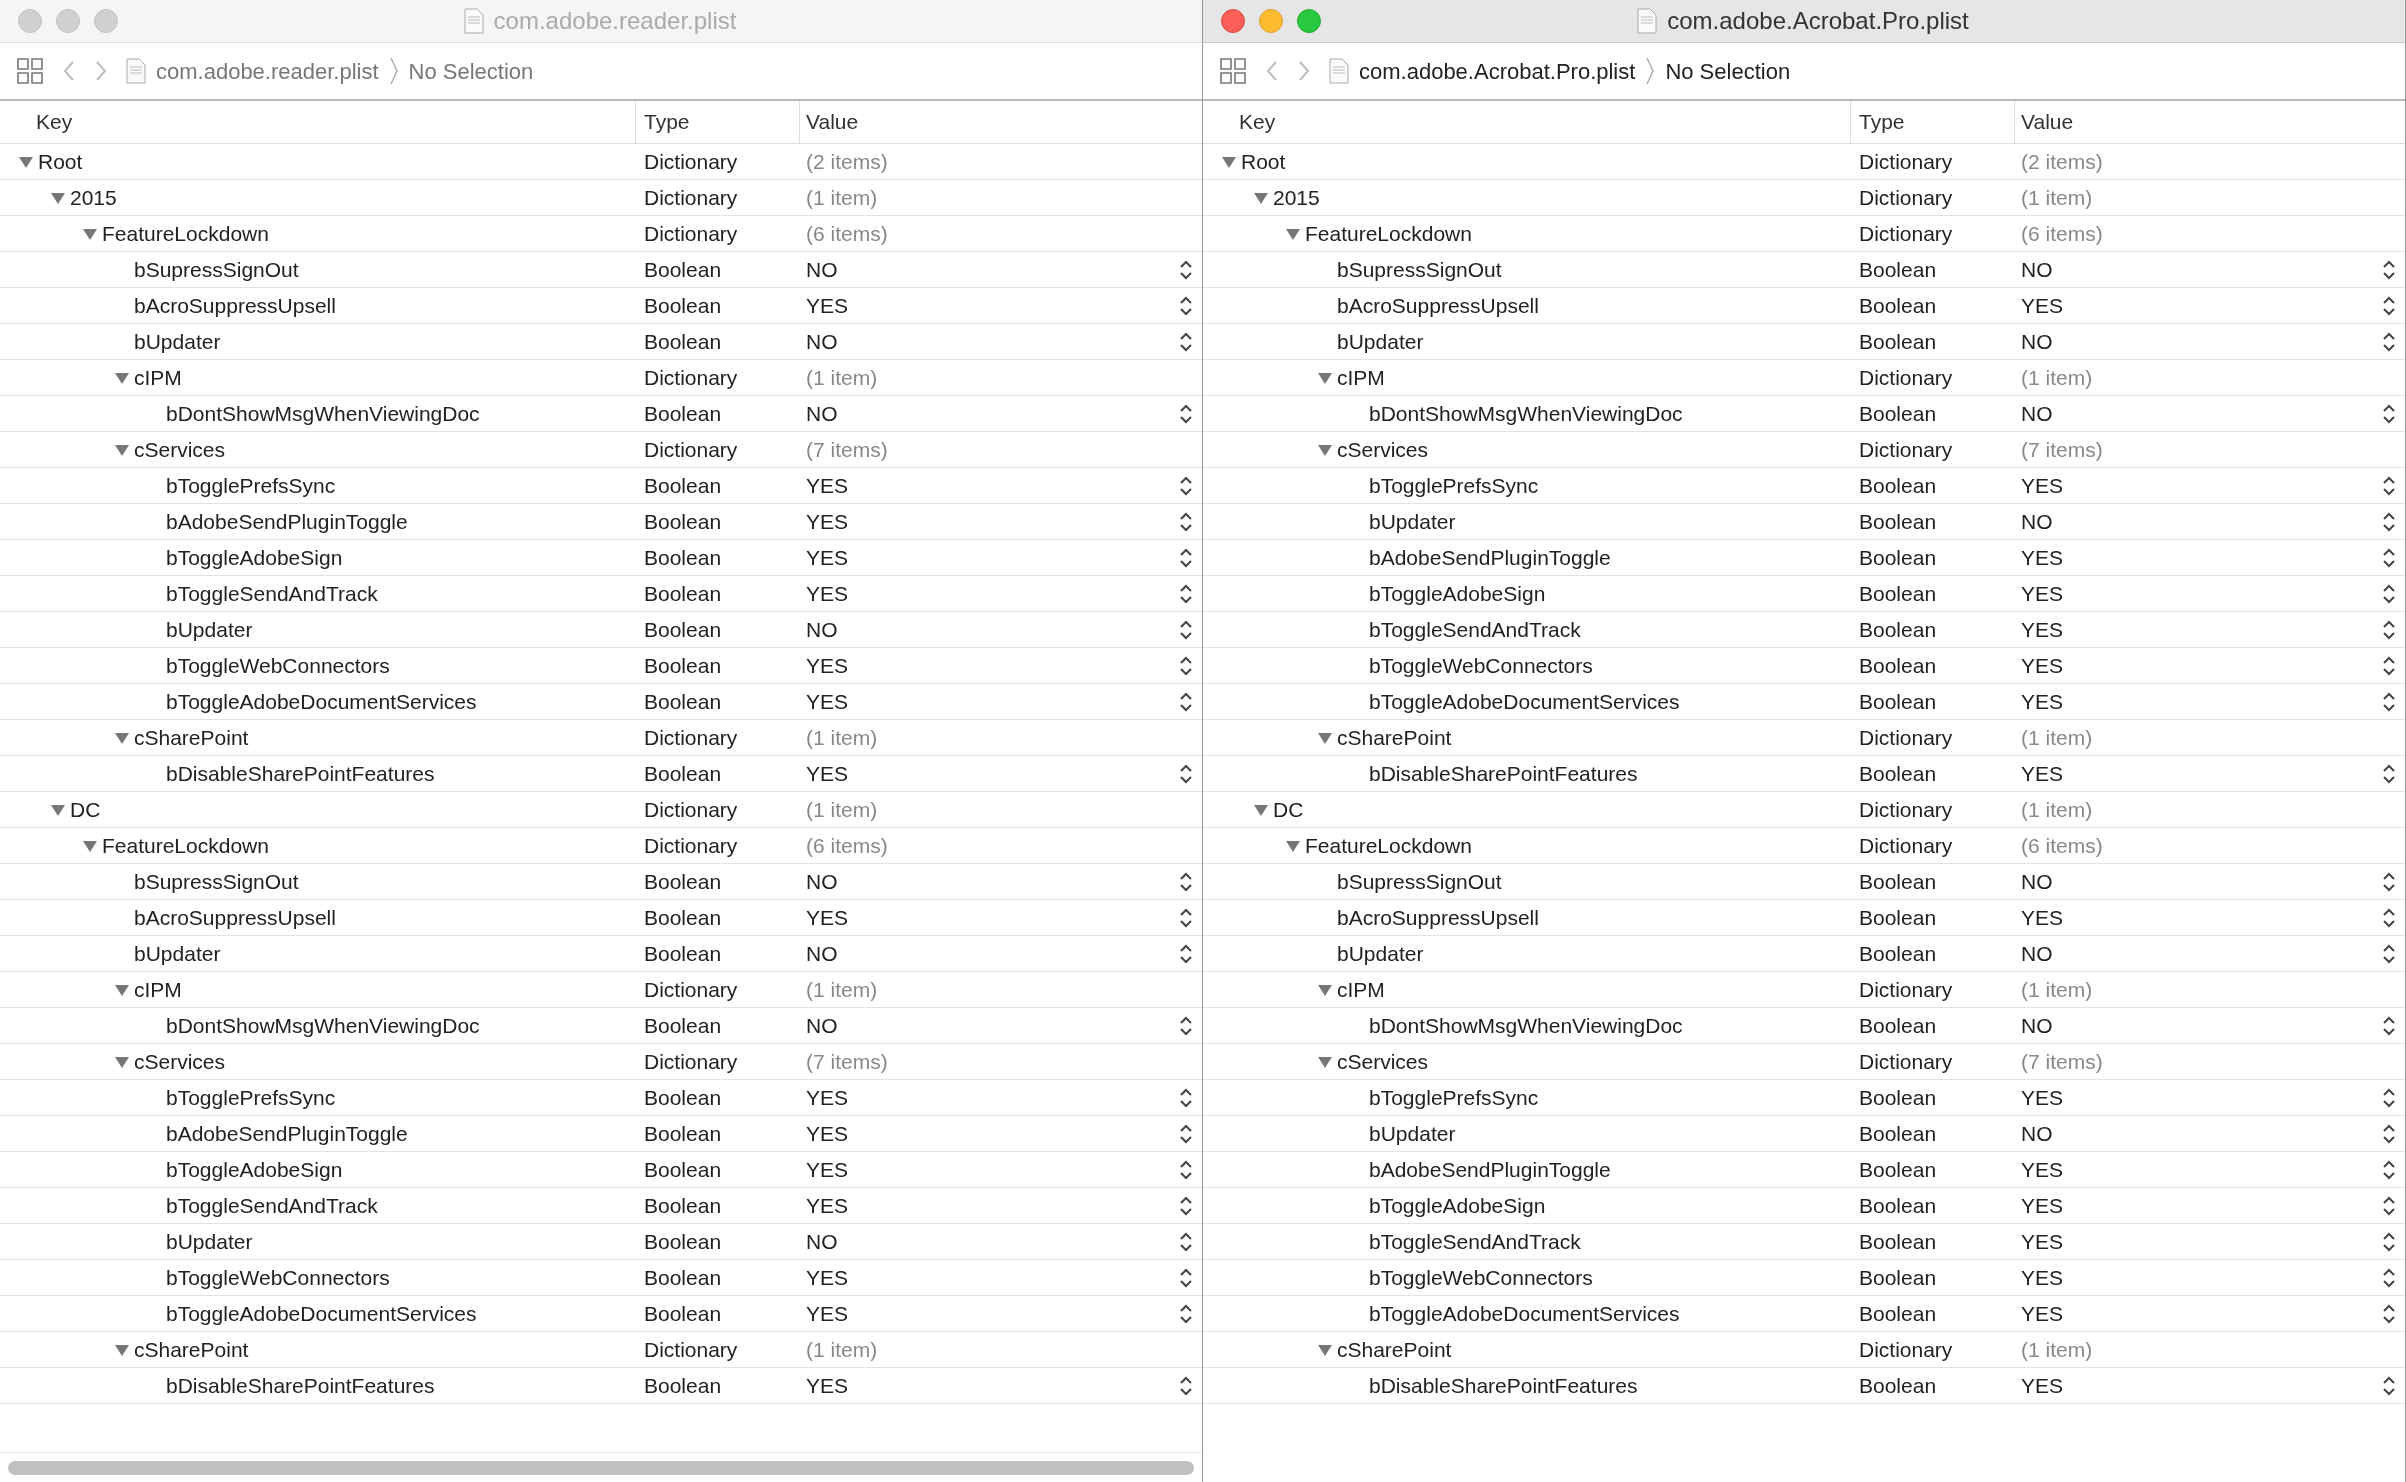  Describe the element at coordinates (1481, 1277) in the screenshot. I see `key-text: bToggleWebConnectors` at that location.